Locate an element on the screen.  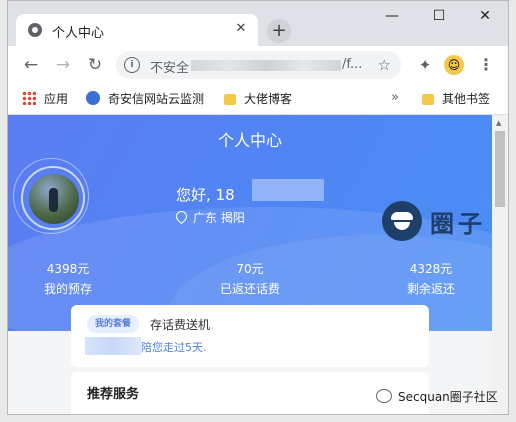
close-window-button: ✕ is located at coordinates (485, 16).